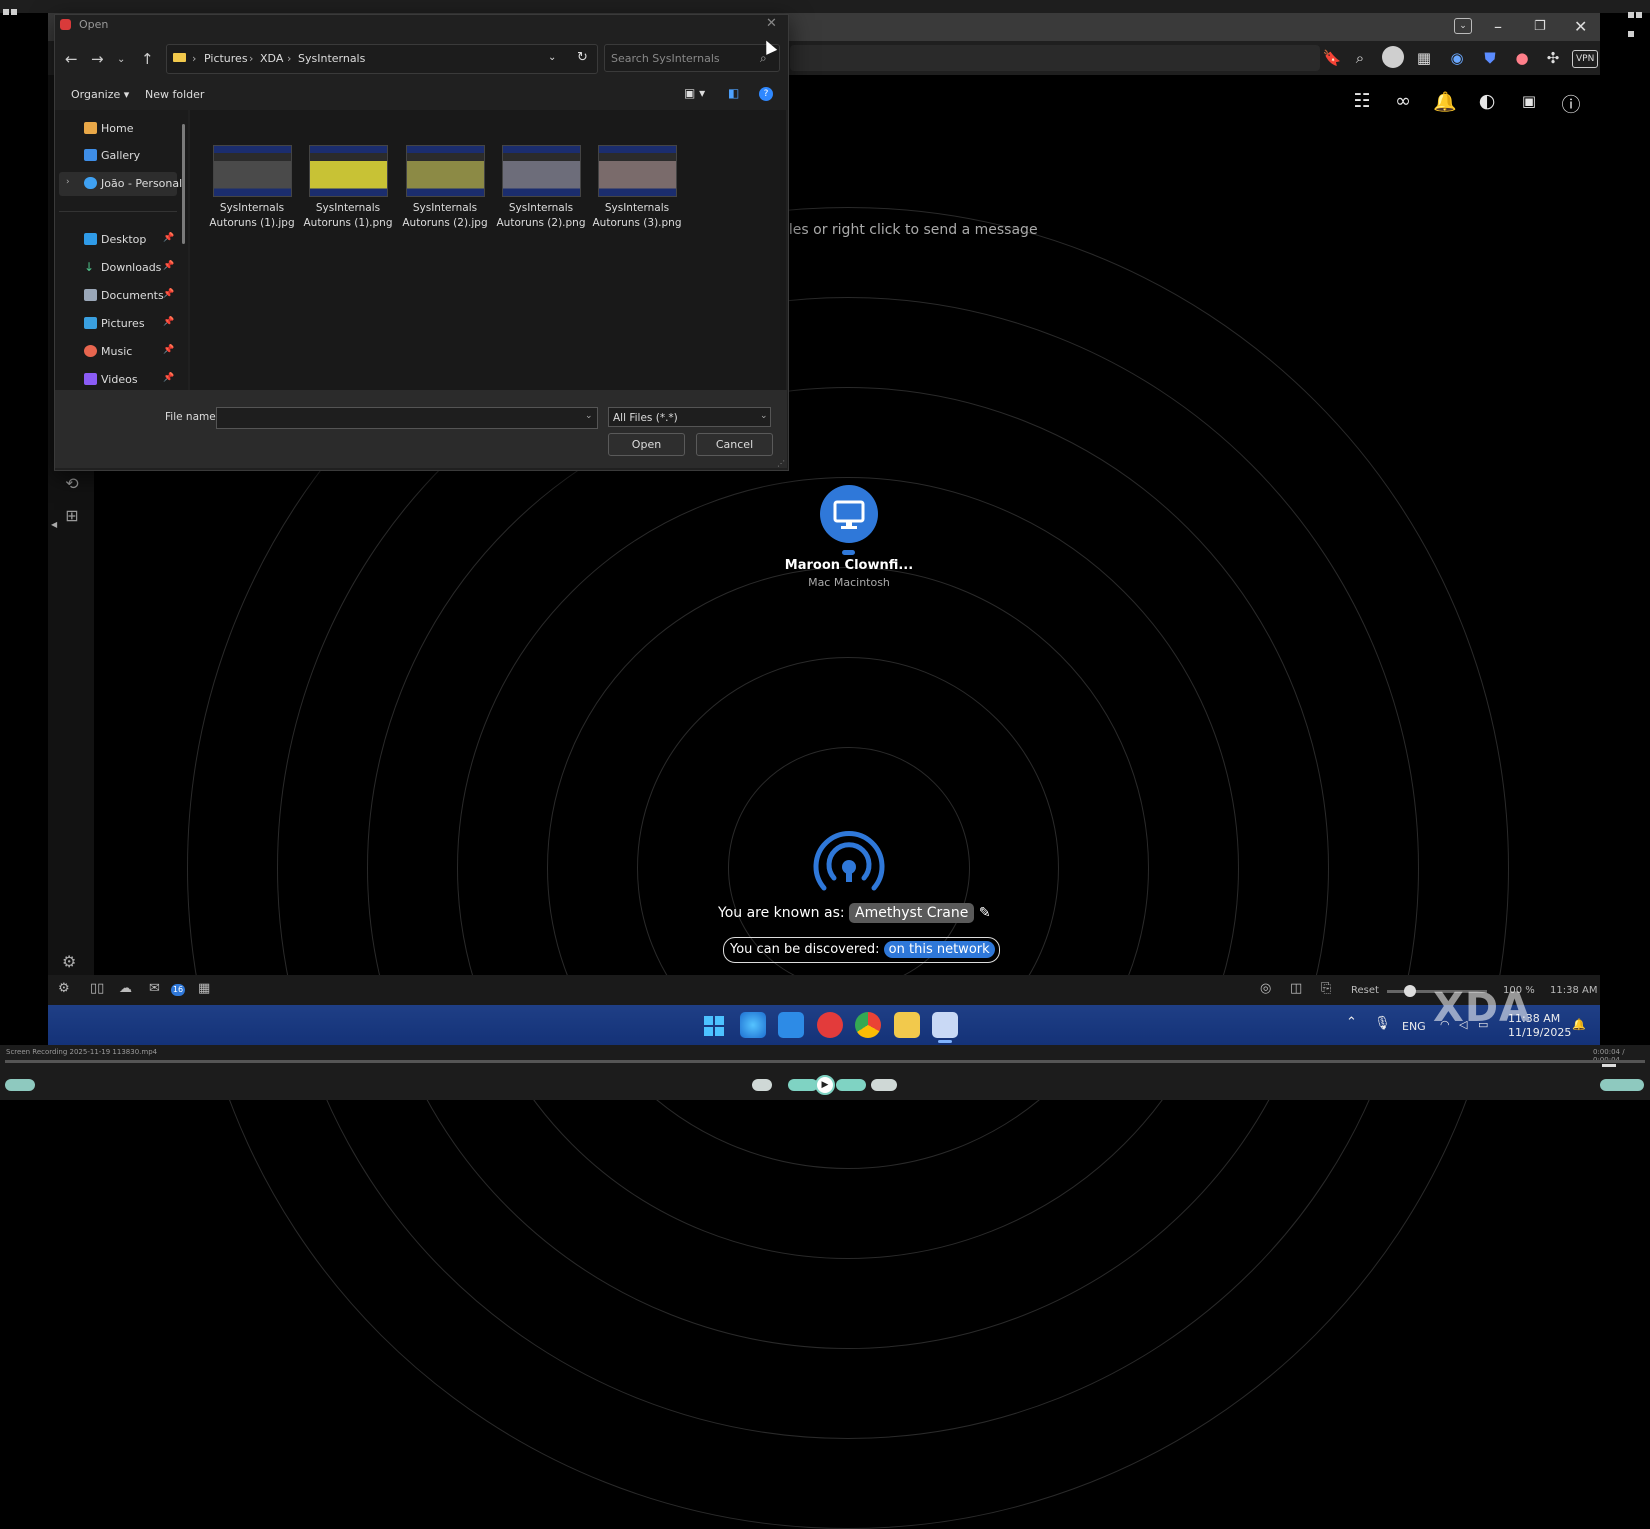 This screenshot has width=1650, height=1529. What do you see at coordinates (69, 961) in the screenshot?
I see `settings-gear-icon: ⚙` at bounding box center [69, 961].